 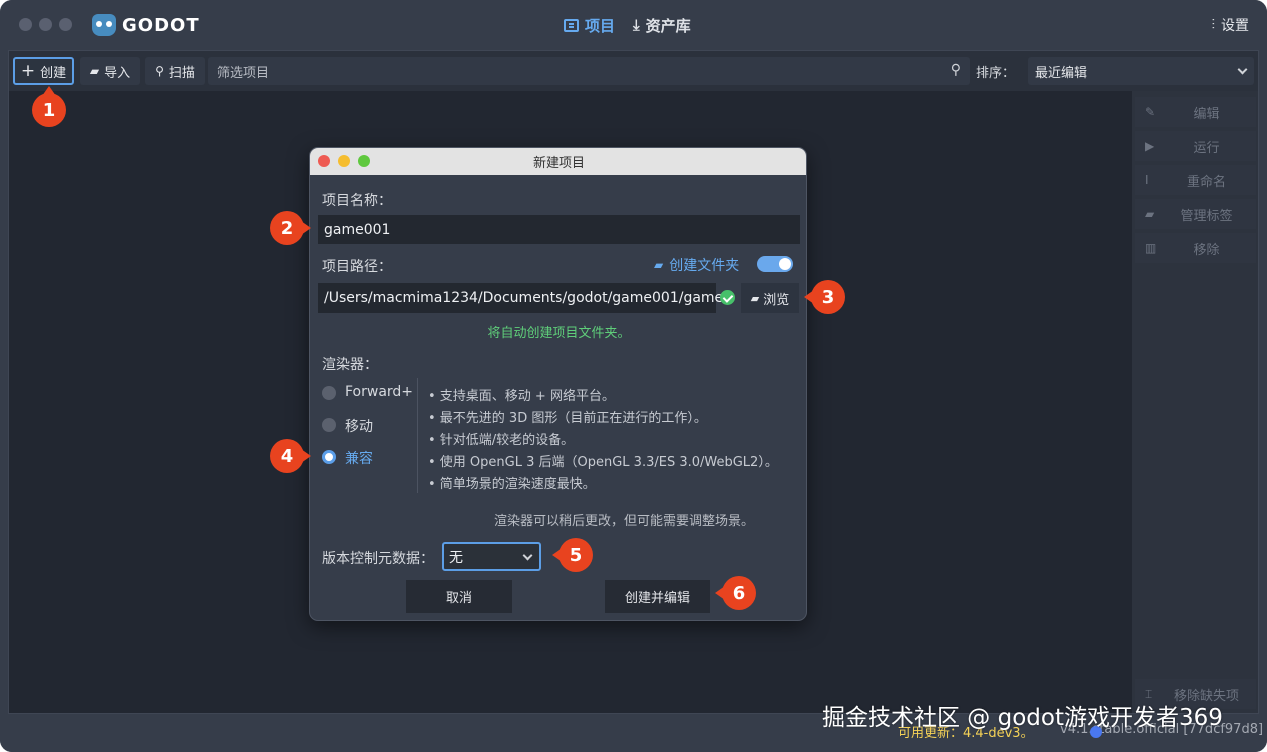 I want to click on create-folder-toggle, so click(x=775, y=264).